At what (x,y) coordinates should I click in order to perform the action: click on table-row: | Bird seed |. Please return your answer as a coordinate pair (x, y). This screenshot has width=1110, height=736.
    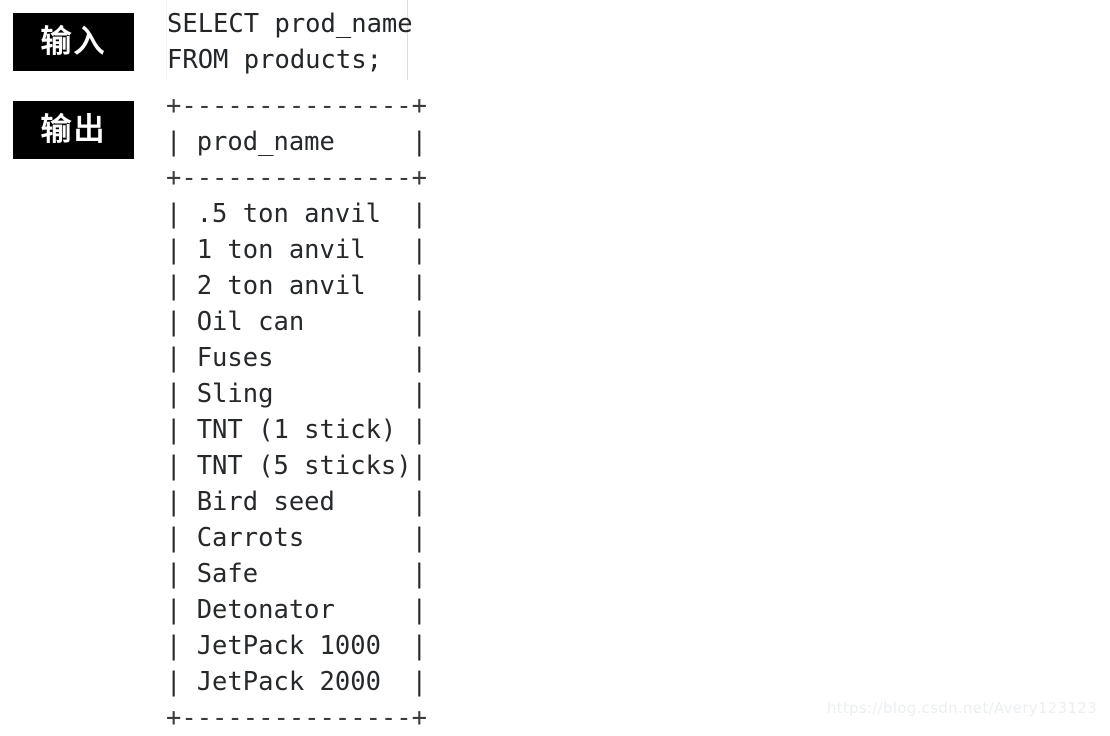
    Looking at the image, I should click on (296, 502).